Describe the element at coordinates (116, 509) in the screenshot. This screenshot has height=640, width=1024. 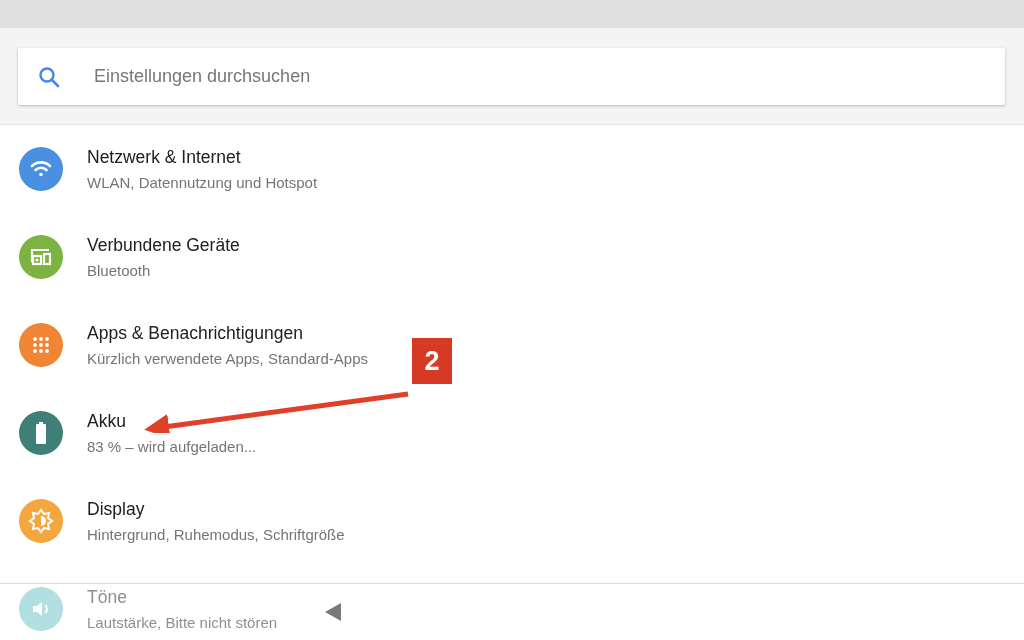
I see `item-title: Display` at that location.